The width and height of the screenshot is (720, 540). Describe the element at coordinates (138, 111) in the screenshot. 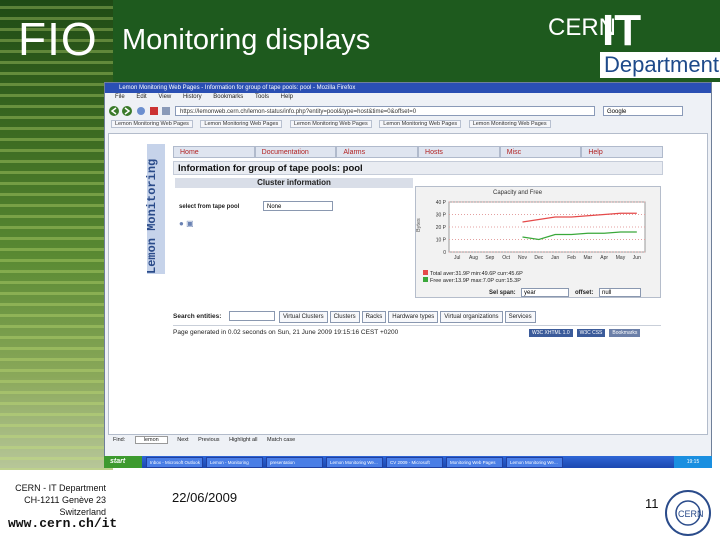

I see `nav-buttons-icon` at that location.